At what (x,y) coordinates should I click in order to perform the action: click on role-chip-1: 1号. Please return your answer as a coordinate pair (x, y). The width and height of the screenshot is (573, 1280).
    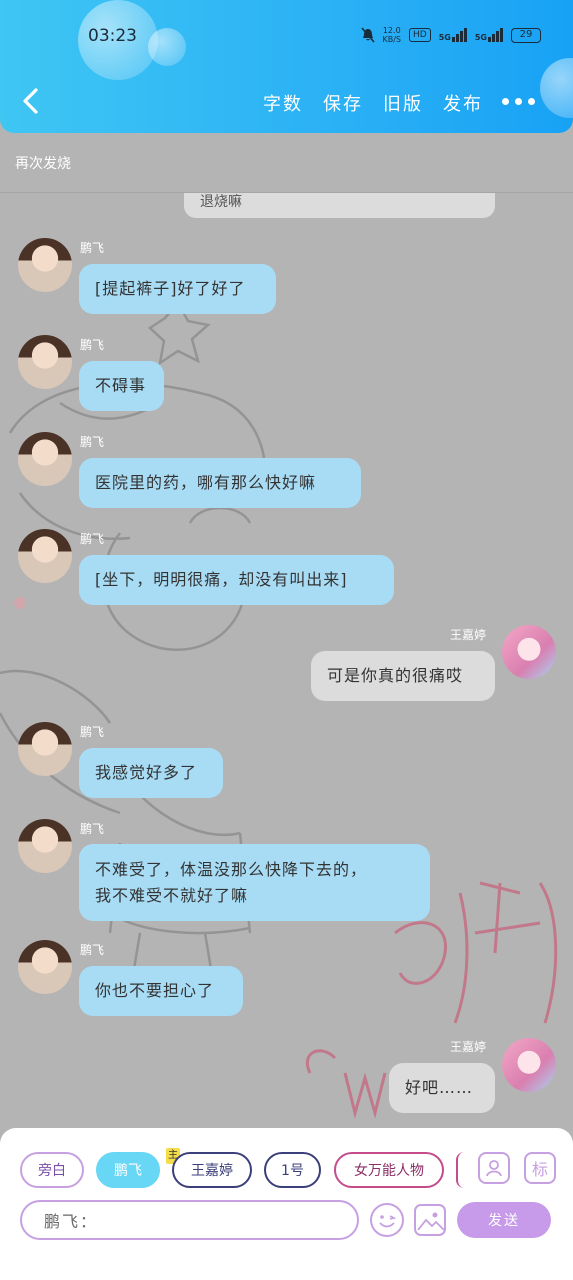
    Looking at the image, I should click on (292, 1170).